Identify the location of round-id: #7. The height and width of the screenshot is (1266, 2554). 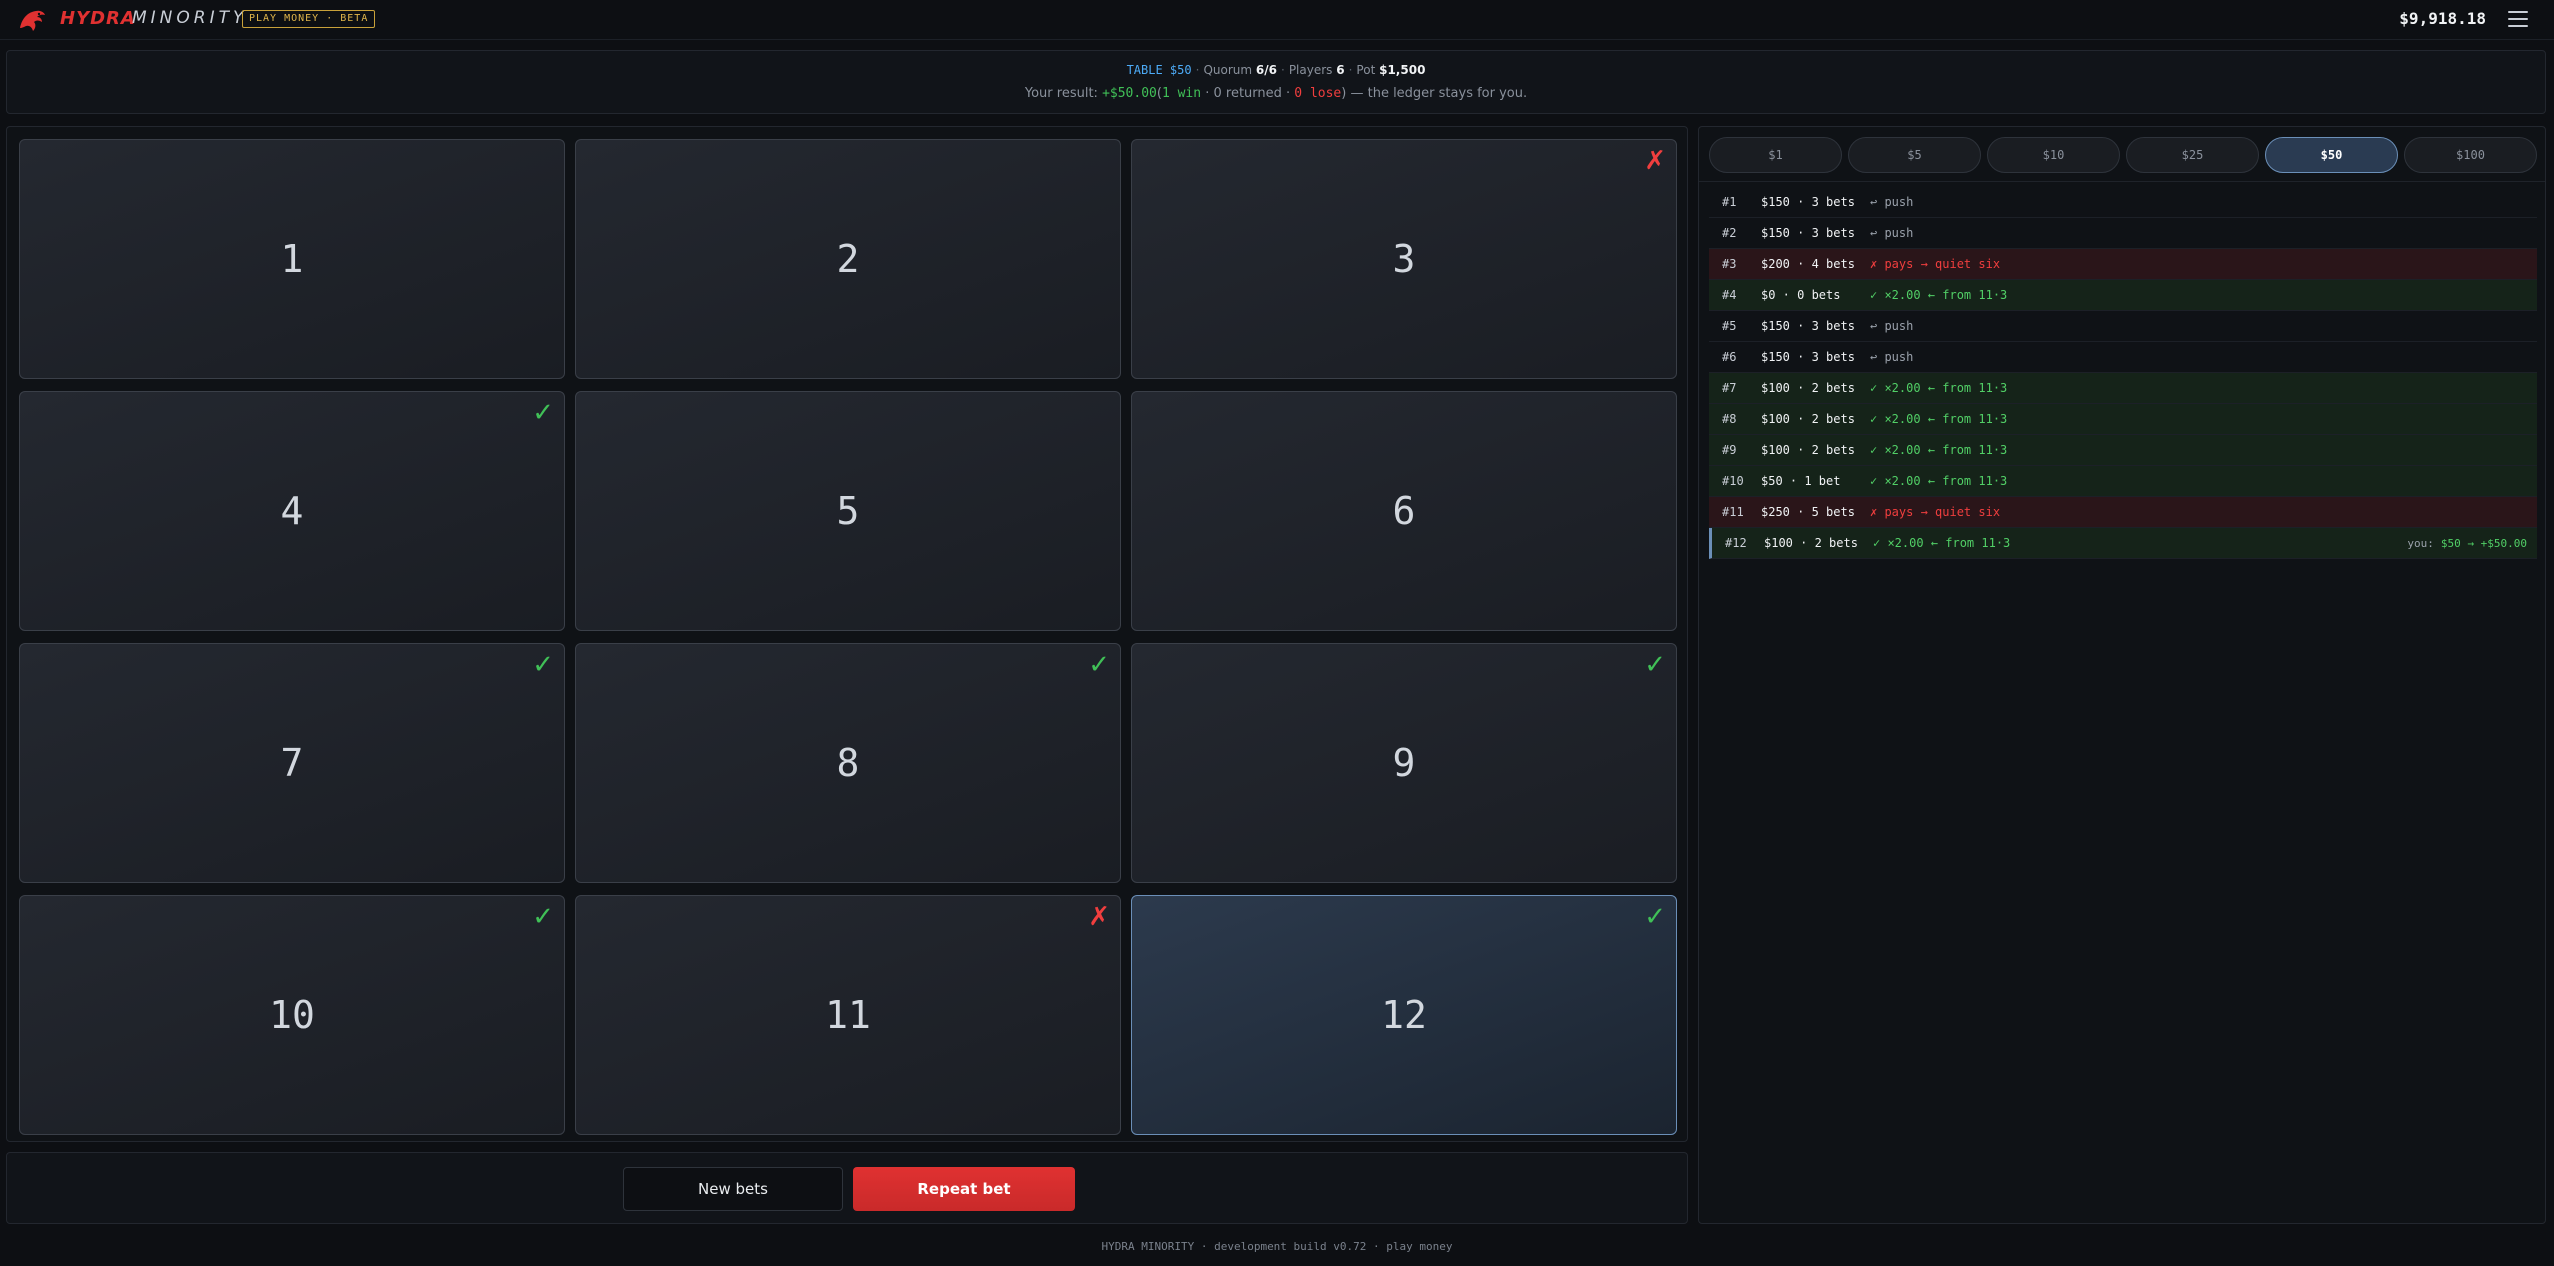
(1729, 388).